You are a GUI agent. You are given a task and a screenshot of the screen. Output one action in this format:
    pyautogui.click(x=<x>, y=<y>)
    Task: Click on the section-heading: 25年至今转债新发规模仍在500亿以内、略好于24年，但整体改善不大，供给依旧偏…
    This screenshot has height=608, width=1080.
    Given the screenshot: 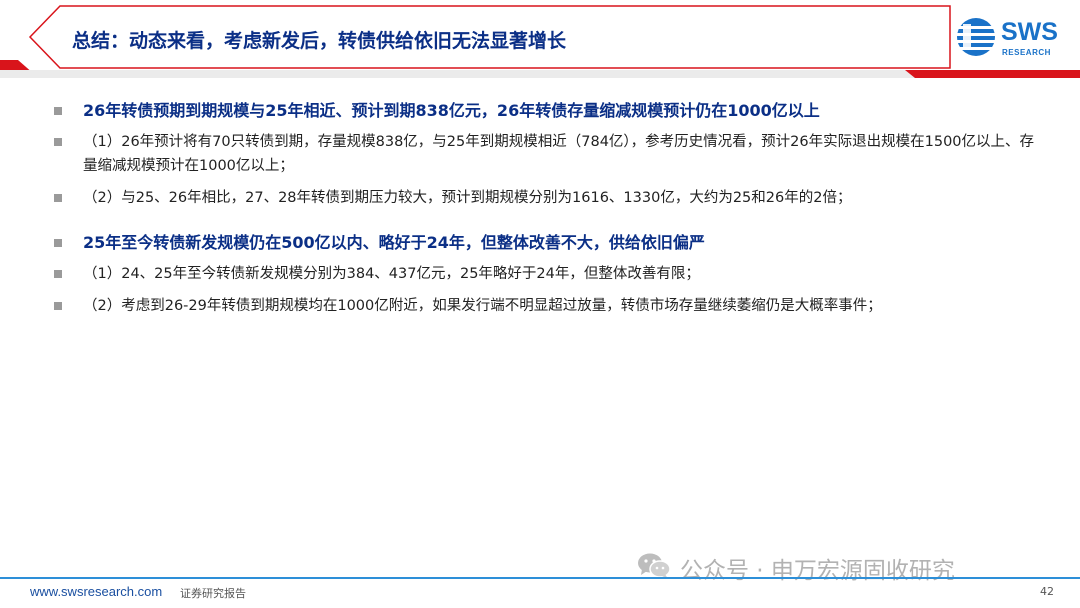 What is the action you would take?
    pyautogui.click(x=549, y=243)
    